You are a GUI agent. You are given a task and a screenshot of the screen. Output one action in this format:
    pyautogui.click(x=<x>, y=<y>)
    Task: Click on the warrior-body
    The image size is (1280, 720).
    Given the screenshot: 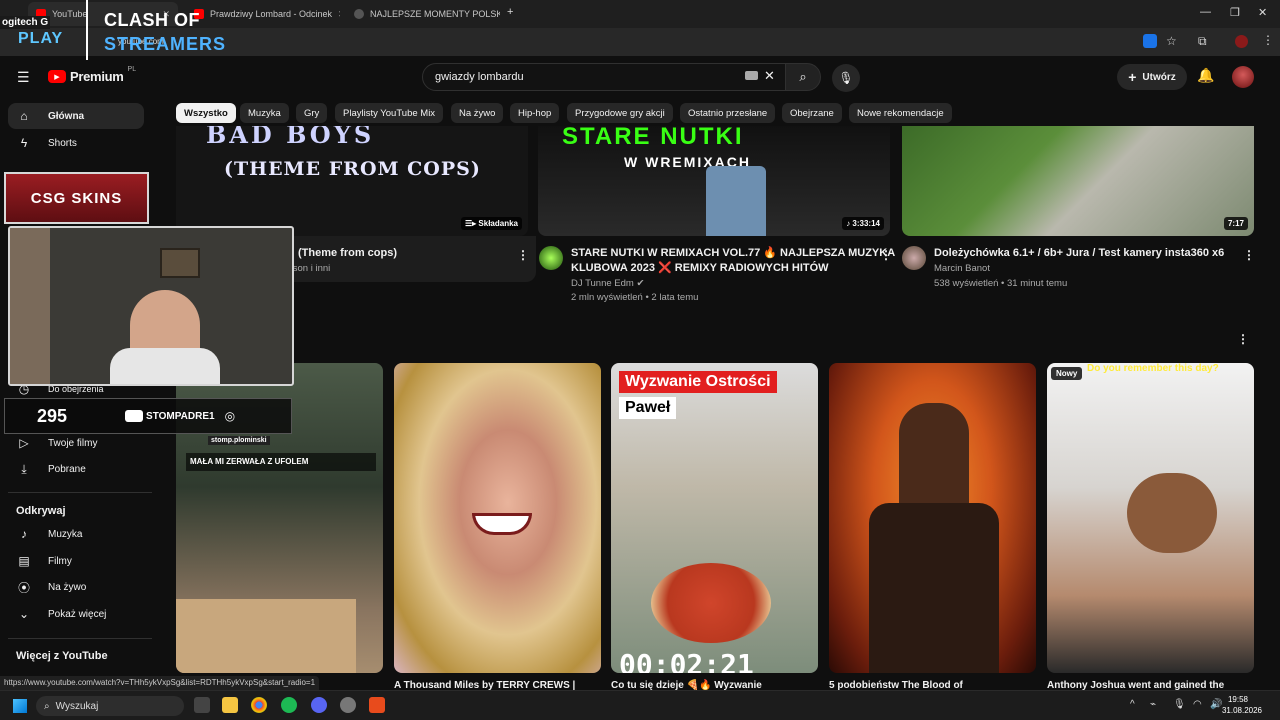 What is the action you would take?
    pyautogui.click(x=934, y=588)
    